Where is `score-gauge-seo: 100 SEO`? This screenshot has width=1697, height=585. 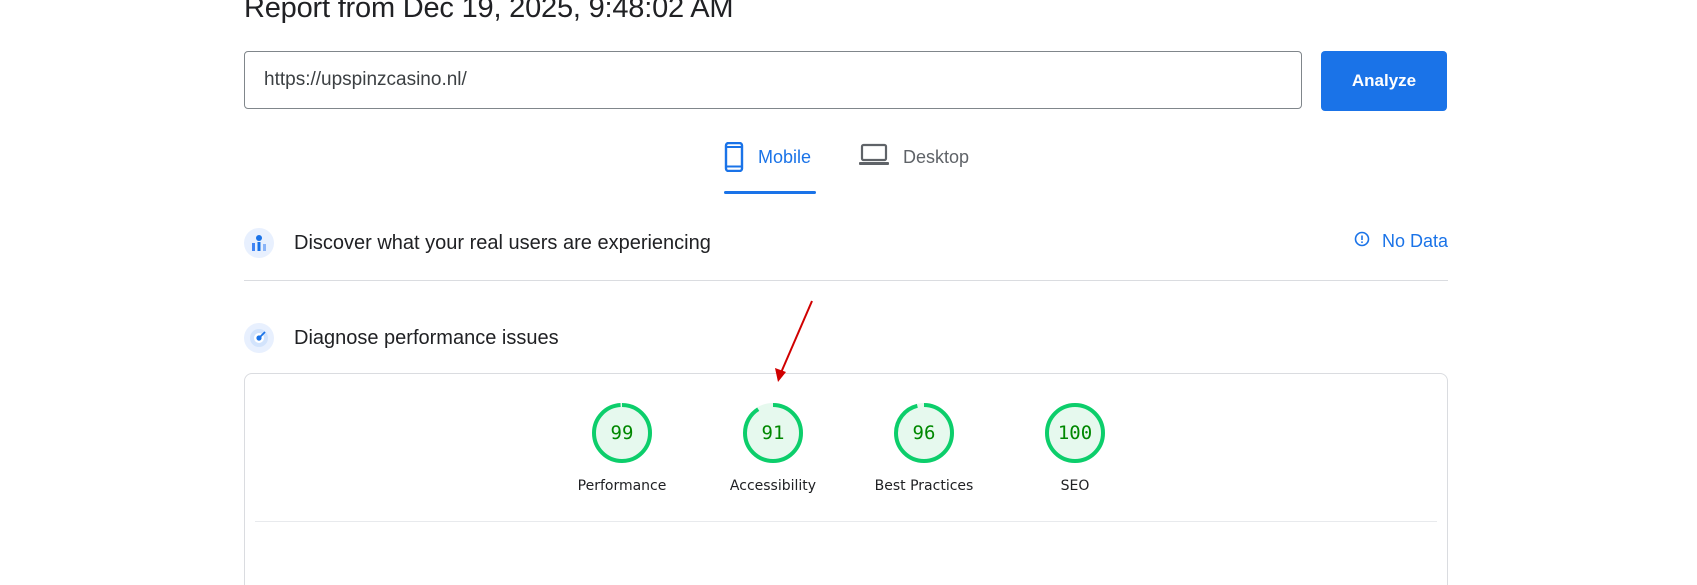 score-gauge-seo: 100 SEO is located at coordinates (1075, 448).